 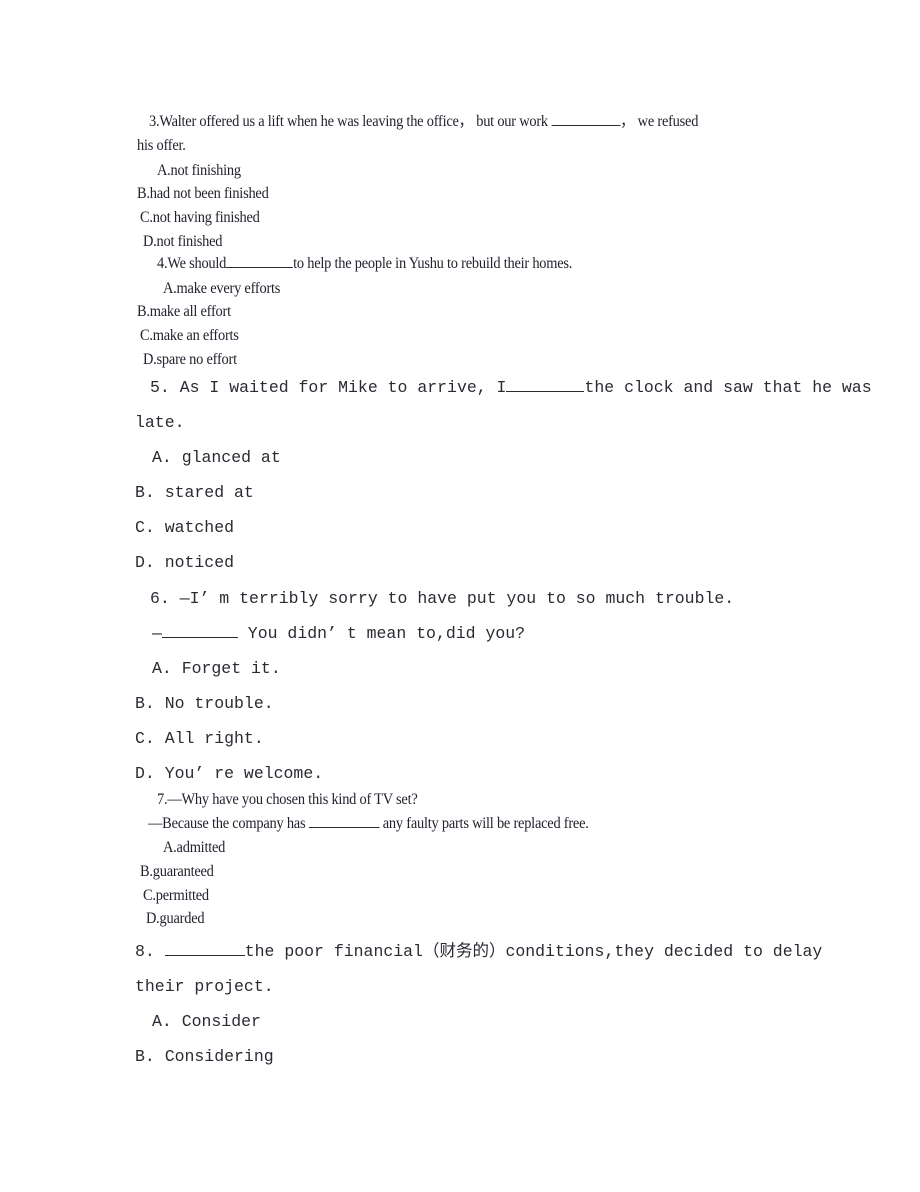 What do you see at coordinates (659, 121) in the screenshot?
I see `question-3-stem-text-after-blank: ， we refused` at bounding box center [659, 121].